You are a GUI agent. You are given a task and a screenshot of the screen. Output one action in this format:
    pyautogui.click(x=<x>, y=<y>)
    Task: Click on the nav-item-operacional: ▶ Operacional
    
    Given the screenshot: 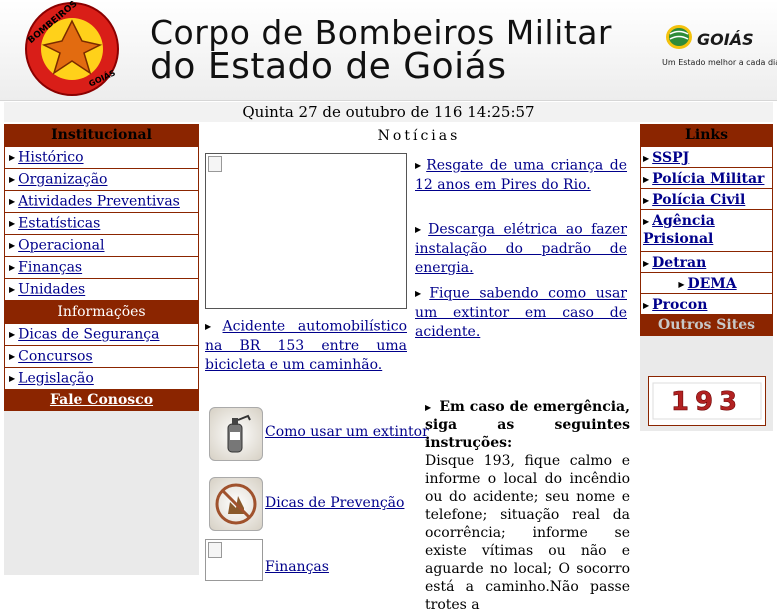 What is the action you would take?
    pyautogui.click(x=101, y=246)
    